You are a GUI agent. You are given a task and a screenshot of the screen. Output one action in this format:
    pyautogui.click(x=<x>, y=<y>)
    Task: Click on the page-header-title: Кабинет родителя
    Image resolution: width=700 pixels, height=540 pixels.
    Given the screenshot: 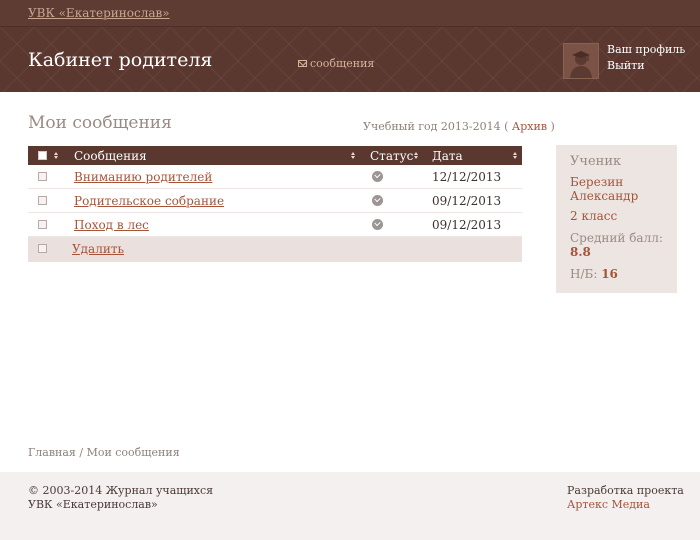 What is the action you would take?
    pyautogui.click(x=120, y=60)
    